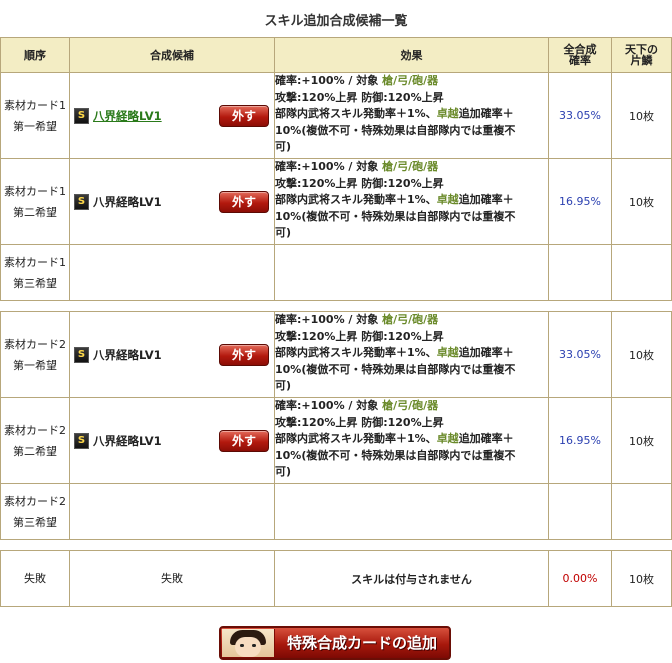 The height and width of the screenshot is (663, 672). What do you see at coordinates (336, 21) in the screenshot?
I see `page-title: スキル追加合成候補一覧` at bounding box center [336, 21].